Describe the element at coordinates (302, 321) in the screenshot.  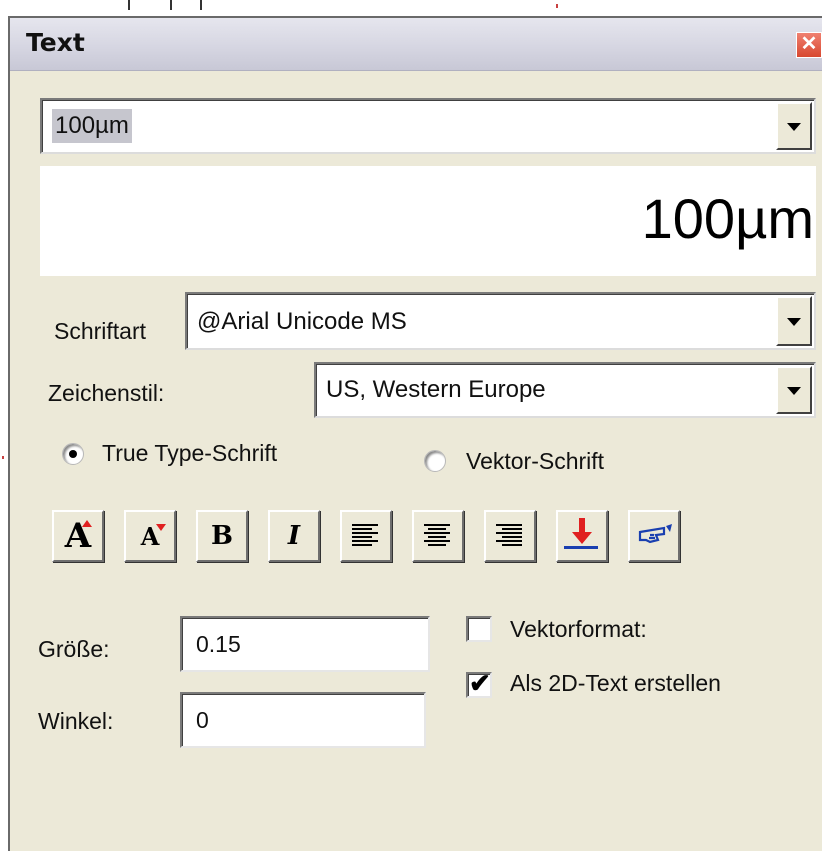
I see `font-select-value: @Arial Unicode MS` at that location.